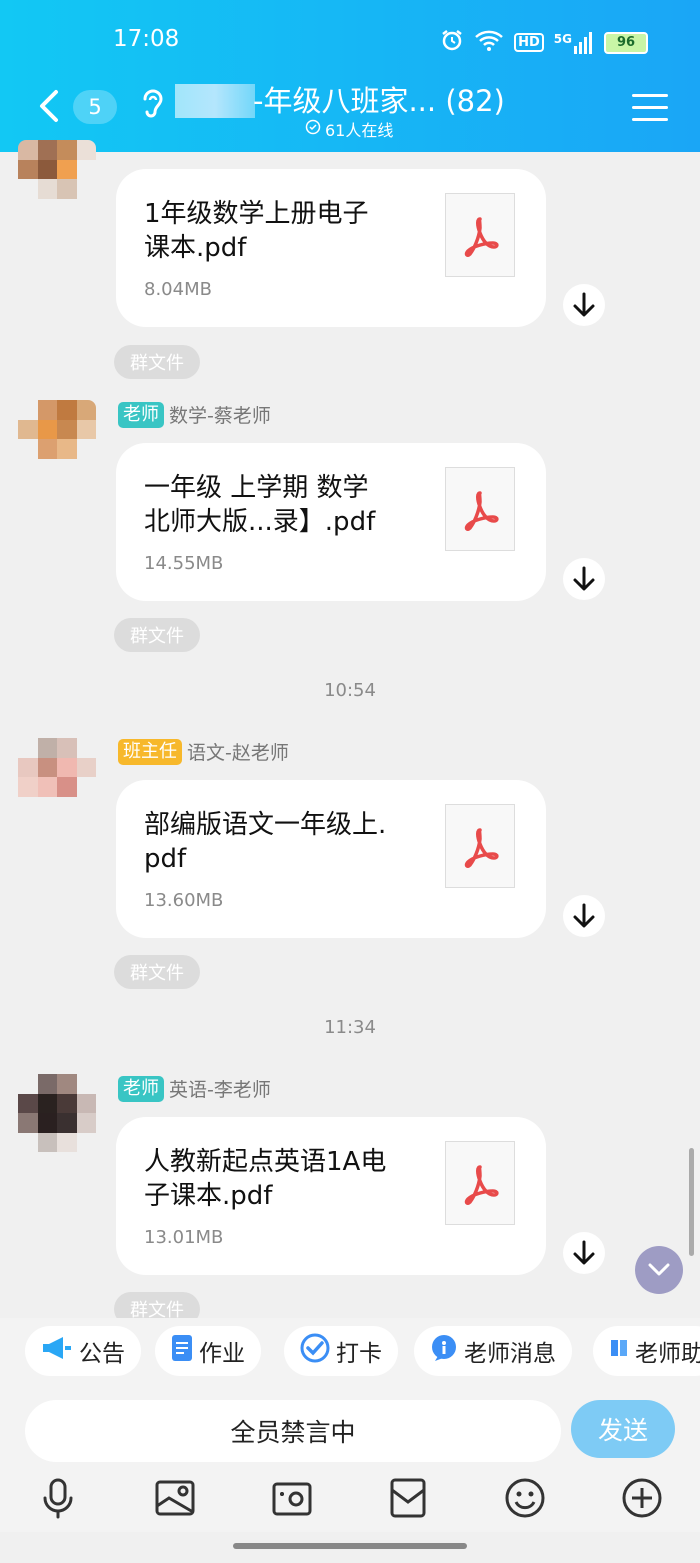 The image size is (700, 1563). What do you see at coordinates (279, 842) in the screenshot?
I see `file-name: 部编版语文一年级上. pdf` at bounding box center [279, 842].